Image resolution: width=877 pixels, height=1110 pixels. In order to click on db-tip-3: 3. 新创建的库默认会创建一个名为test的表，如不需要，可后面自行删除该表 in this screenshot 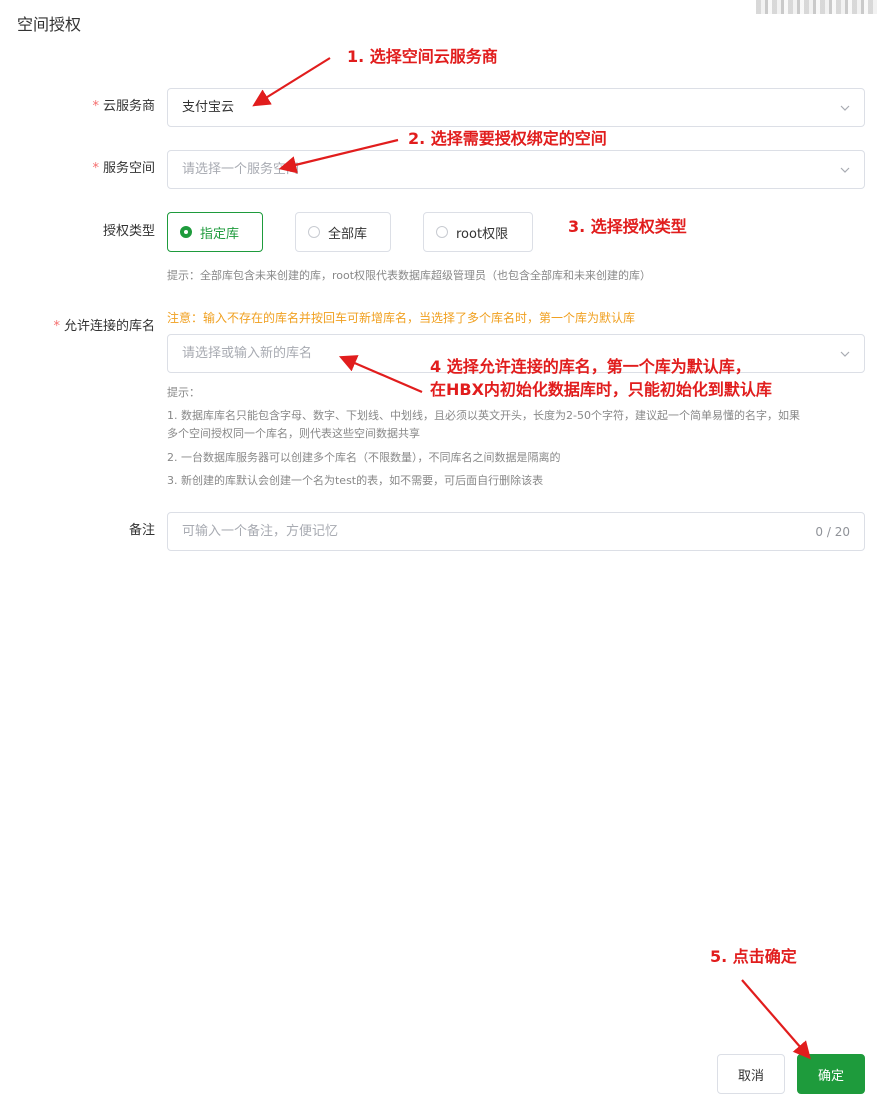, I will do `click(355, 480)`.